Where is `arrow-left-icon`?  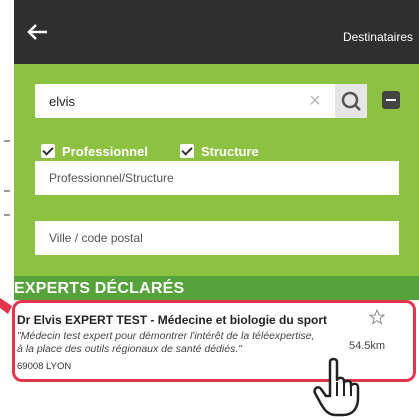
arrow-left-icon is located at coordinates (38, 32).